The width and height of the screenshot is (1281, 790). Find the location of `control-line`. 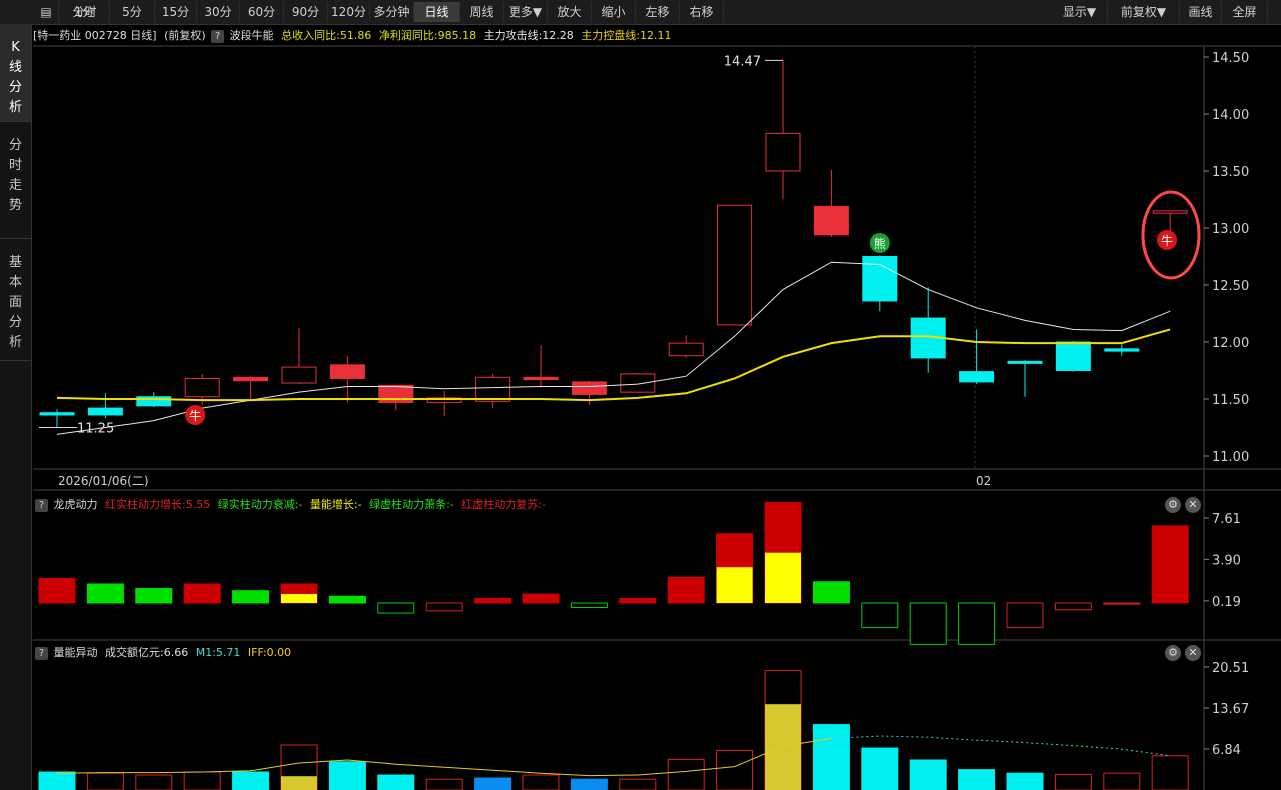

control-line is located at coordinates (613, 365).